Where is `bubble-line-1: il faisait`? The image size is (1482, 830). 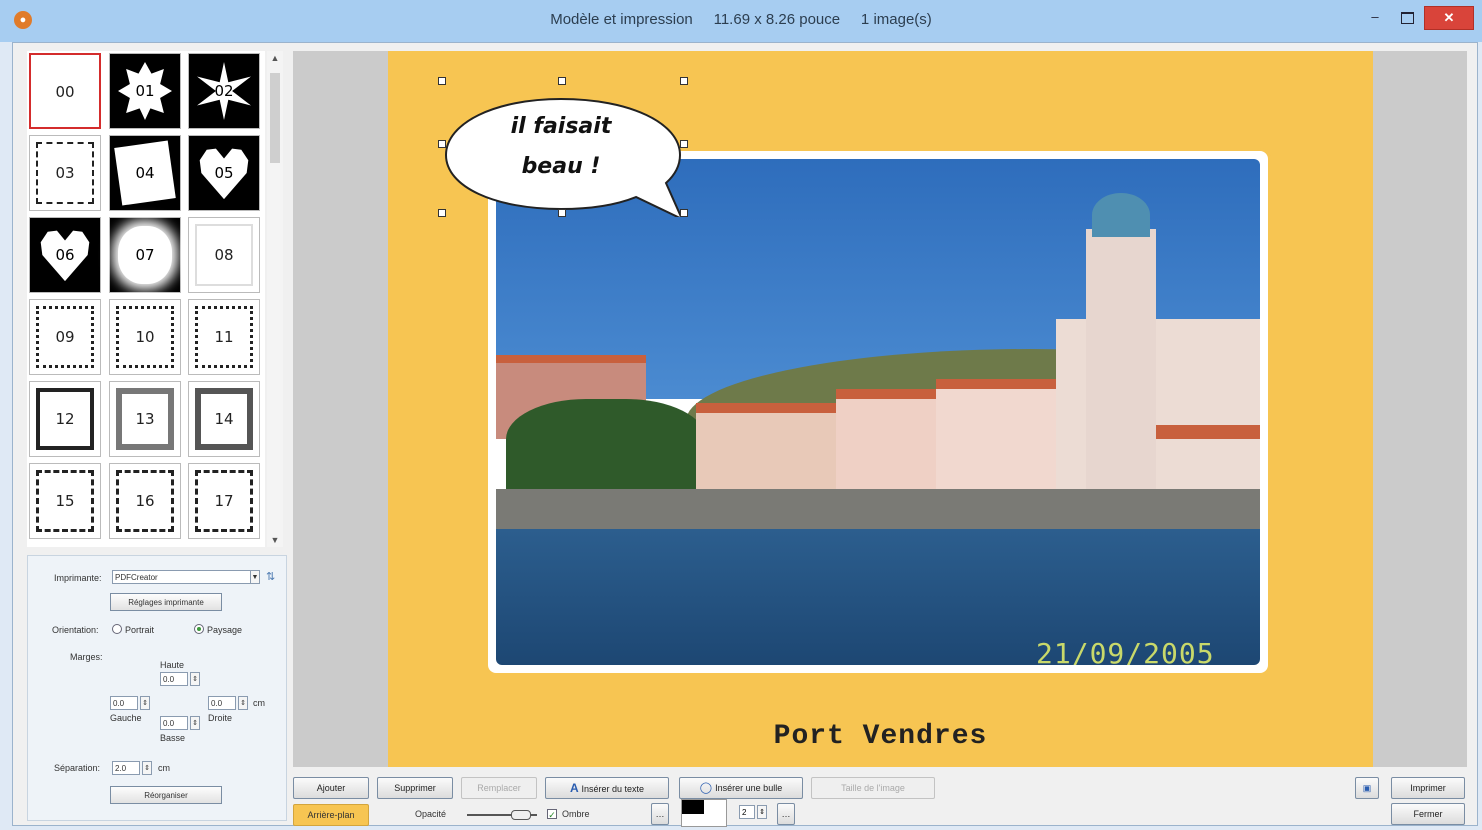 bubble-line-1: il faisait is located at coordinates (561, 126).